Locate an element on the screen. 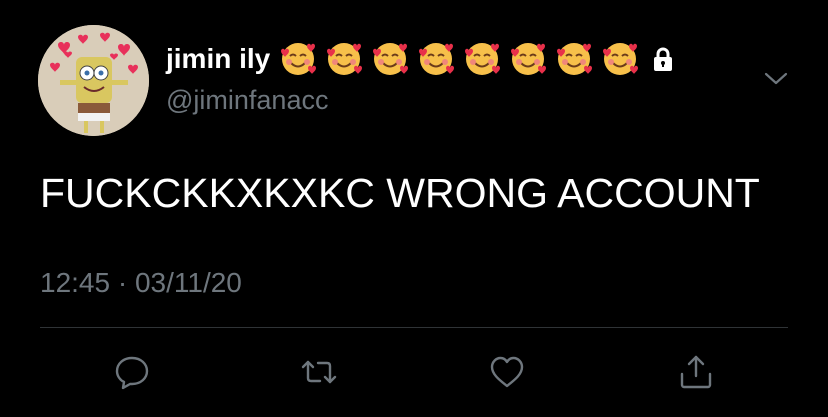 Image resolution: width=828 pixels, height=417 pixels. share-button is located at coordinates (696, 372).